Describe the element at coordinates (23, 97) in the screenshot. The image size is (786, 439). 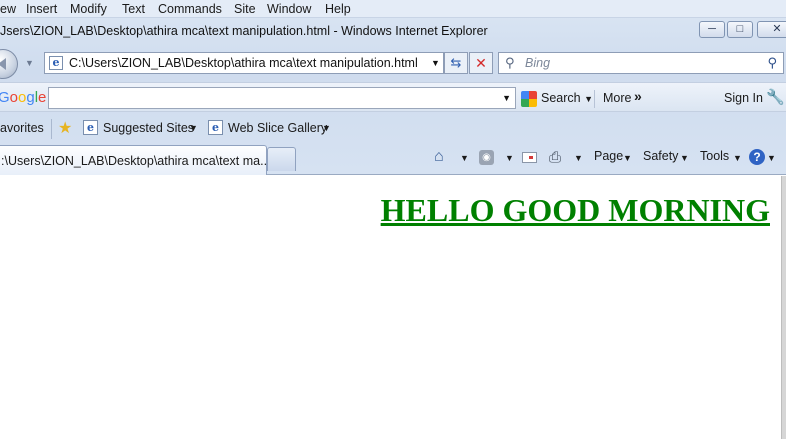
I see `google-logo: Google` at that location.